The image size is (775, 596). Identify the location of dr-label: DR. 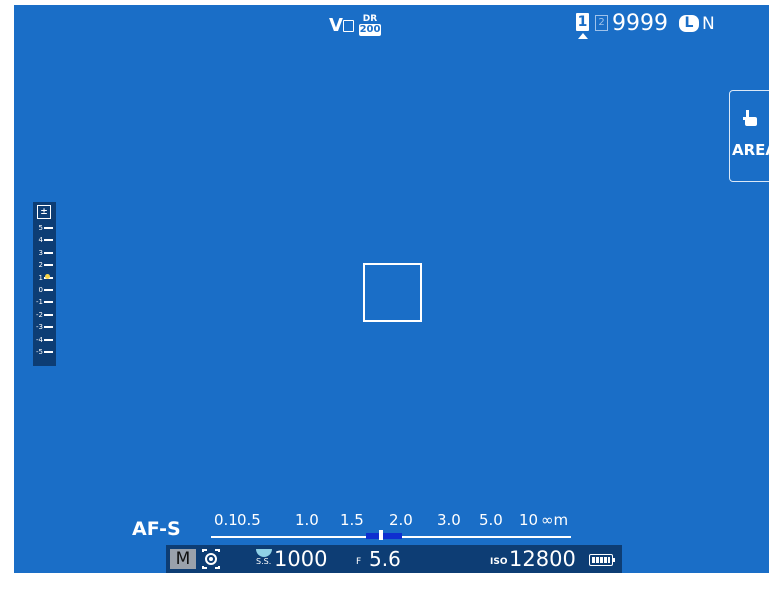
(370, 19).